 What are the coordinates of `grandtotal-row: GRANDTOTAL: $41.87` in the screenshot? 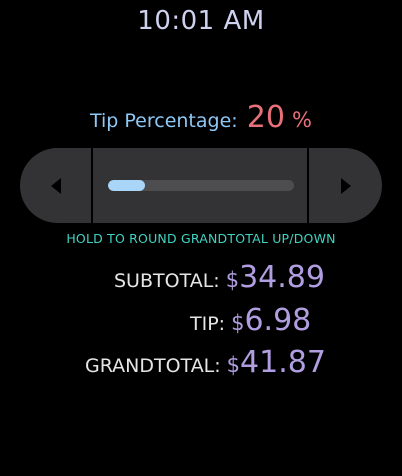 It's located at (205, 362).